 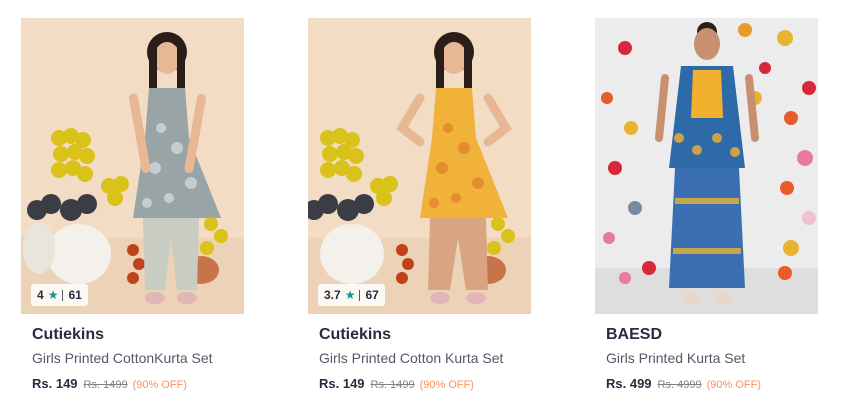 I want to click on rating-count: 61, so click(x=75, y=295).